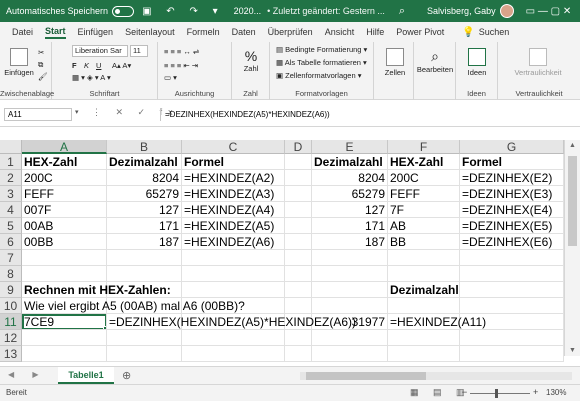 The height and width of the screenshot is (401, 580). What do you see at coordinates (11, 354) in the screenshot?
I see `row-header-13: 13` at bounding box center [11, 354].